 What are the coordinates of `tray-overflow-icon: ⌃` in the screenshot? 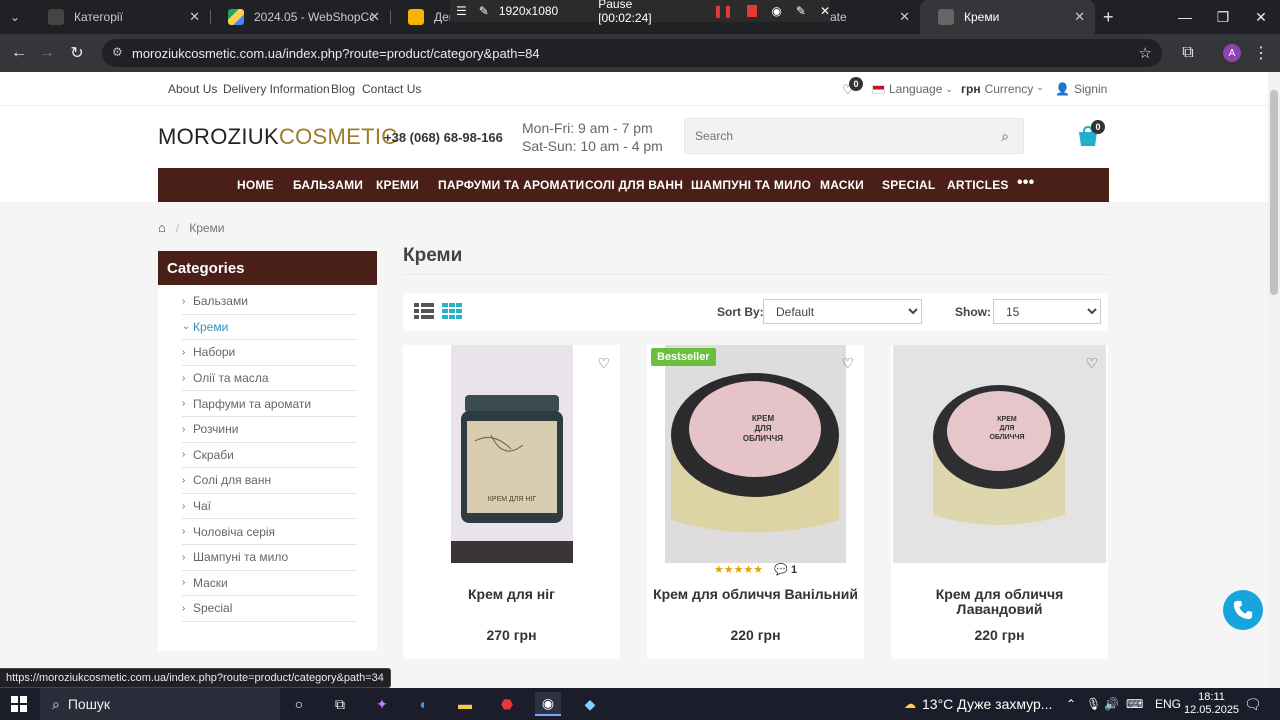 It's located at (1071, 704).